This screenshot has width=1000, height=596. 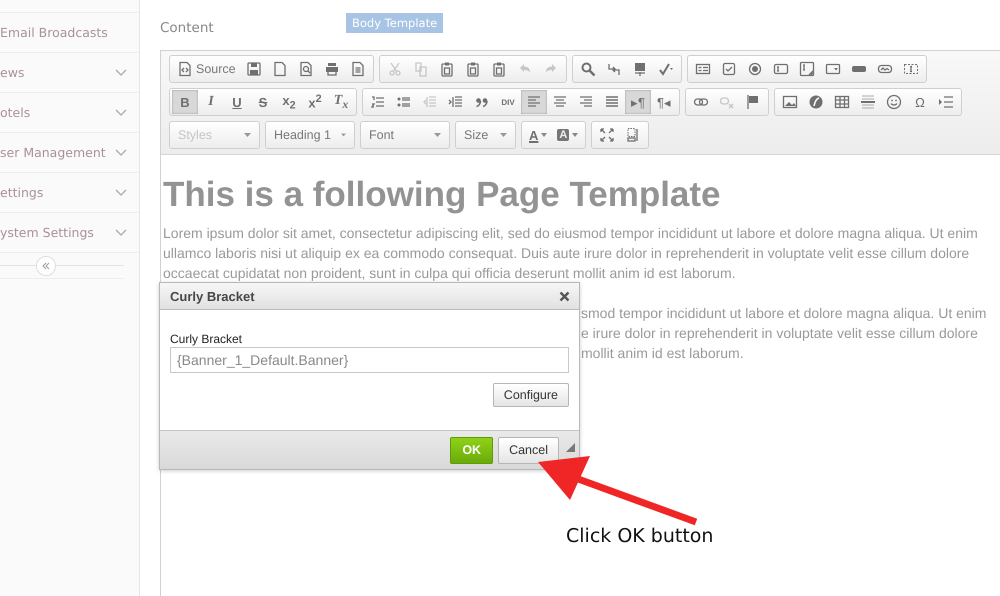 I want to click on page-magnifier-icon, so click(x=306, y=69).